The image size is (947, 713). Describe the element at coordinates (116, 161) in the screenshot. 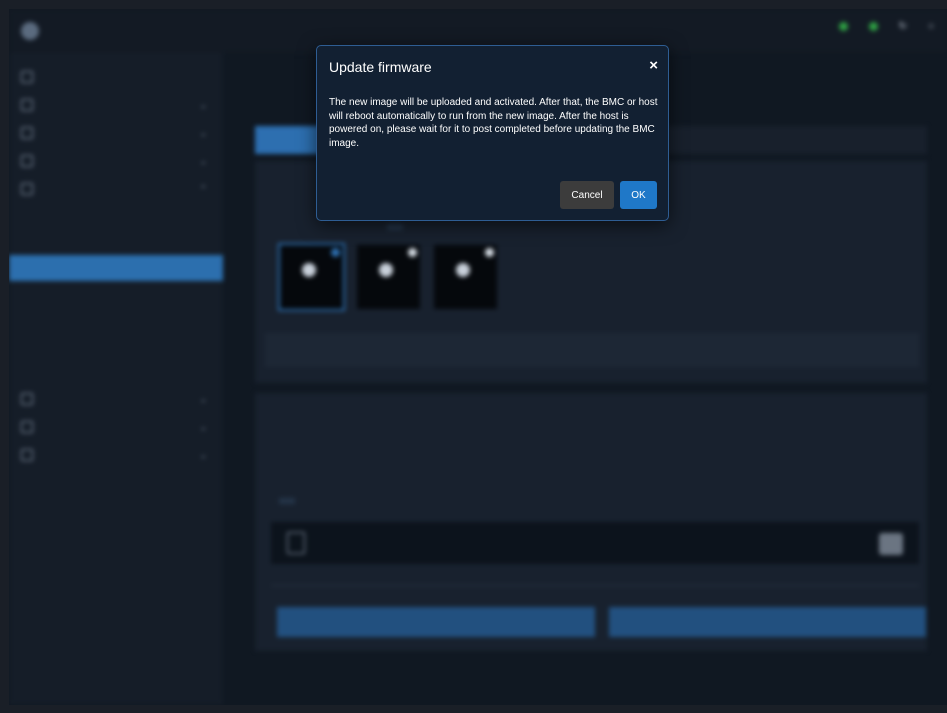

I see `sidebar-item-configuration: ⌄` at that location.